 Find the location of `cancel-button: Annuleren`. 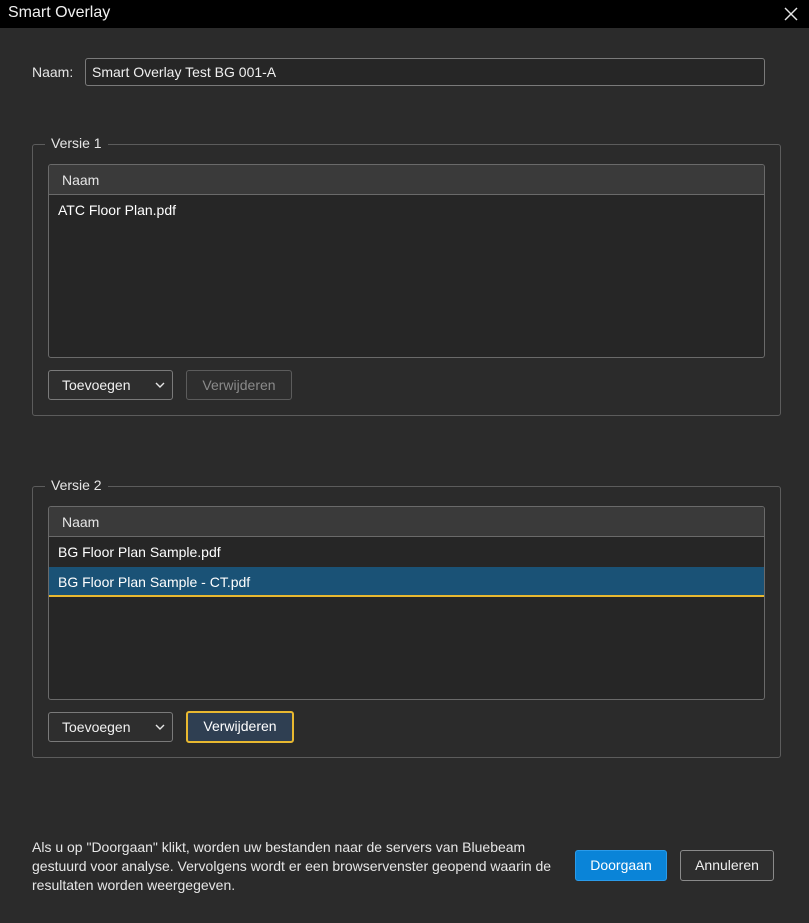

cancel-button: Annuleren is located at coordinates (727, 865).